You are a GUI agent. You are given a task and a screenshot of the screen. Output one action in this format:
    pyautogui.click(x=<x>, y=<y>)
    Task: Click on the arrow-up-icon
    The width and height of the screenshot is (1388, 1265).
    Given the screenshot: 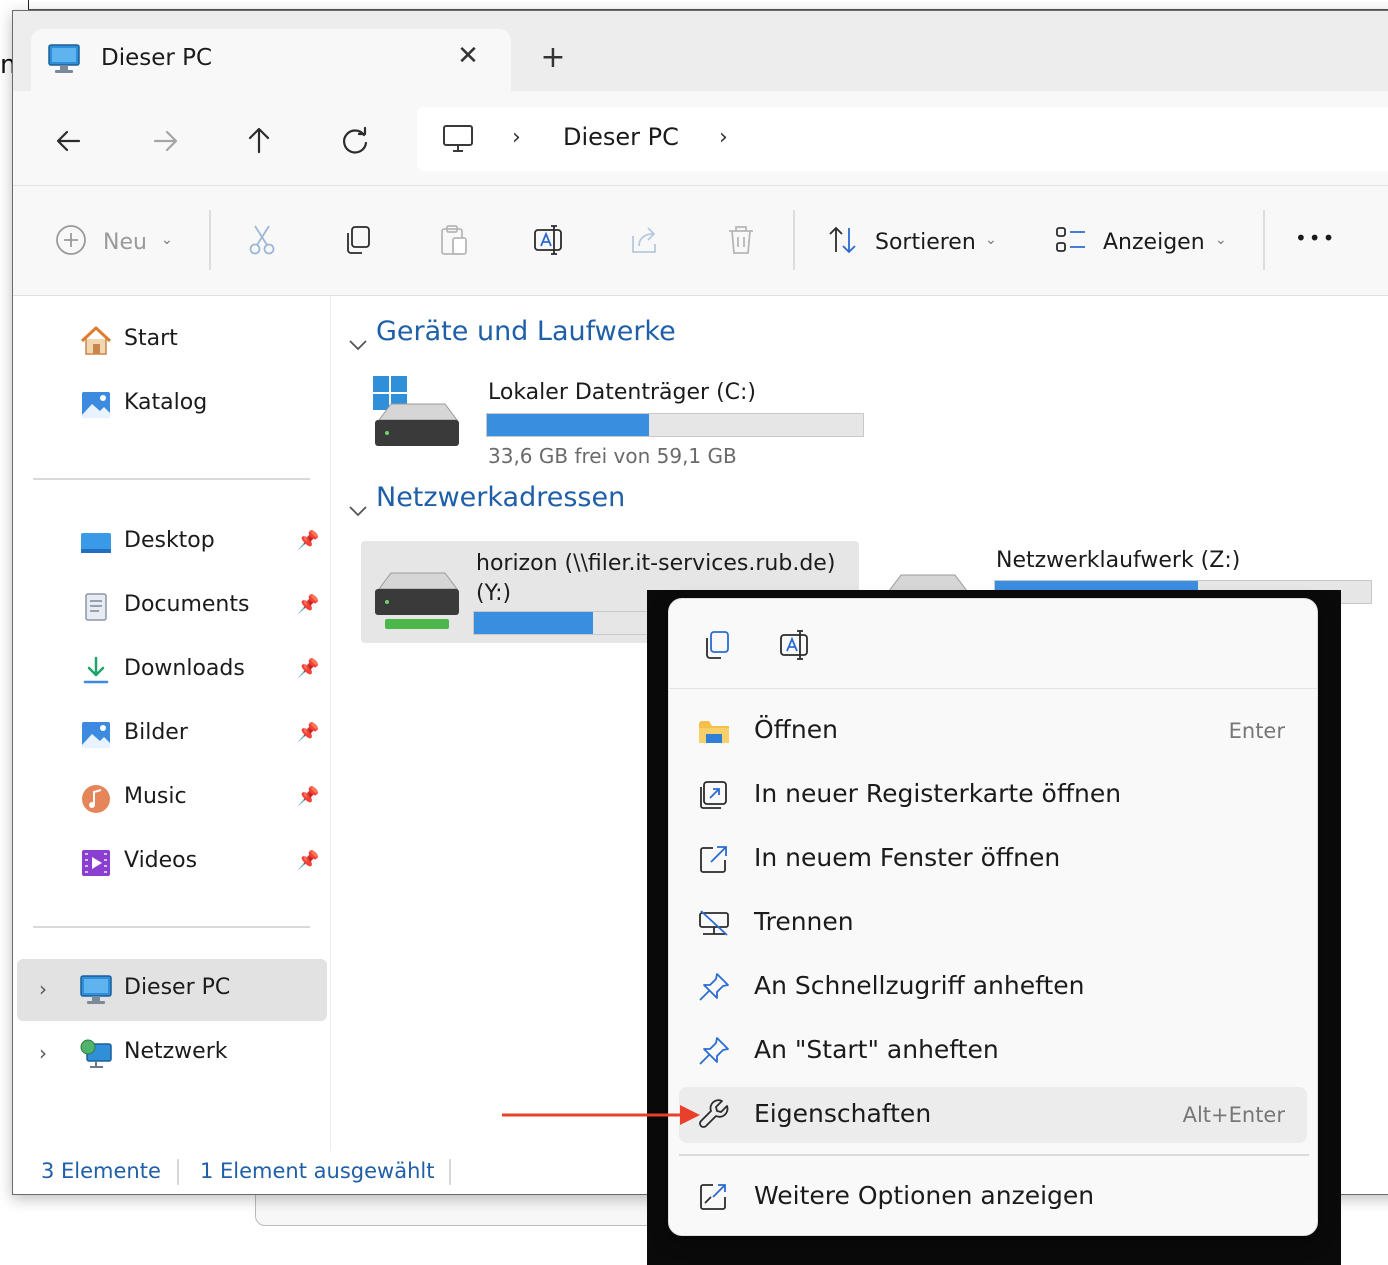 What is the action you would take?
    pyautogui.click(x=259, y=141)
    